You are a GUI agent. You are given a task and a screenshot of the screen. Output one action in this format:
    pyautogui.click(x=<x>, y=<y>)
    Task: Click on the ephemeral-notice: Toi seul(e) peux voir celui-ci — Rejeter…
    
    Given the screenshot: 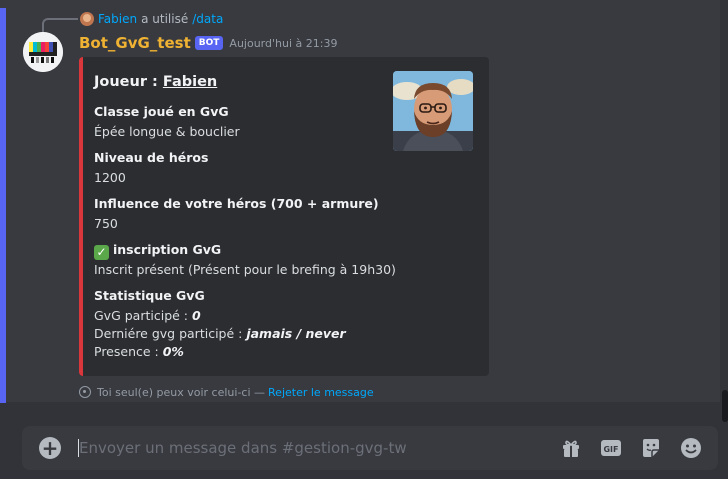 What is the action you would take?
    pyautogui.click(x=226, y=392)
    